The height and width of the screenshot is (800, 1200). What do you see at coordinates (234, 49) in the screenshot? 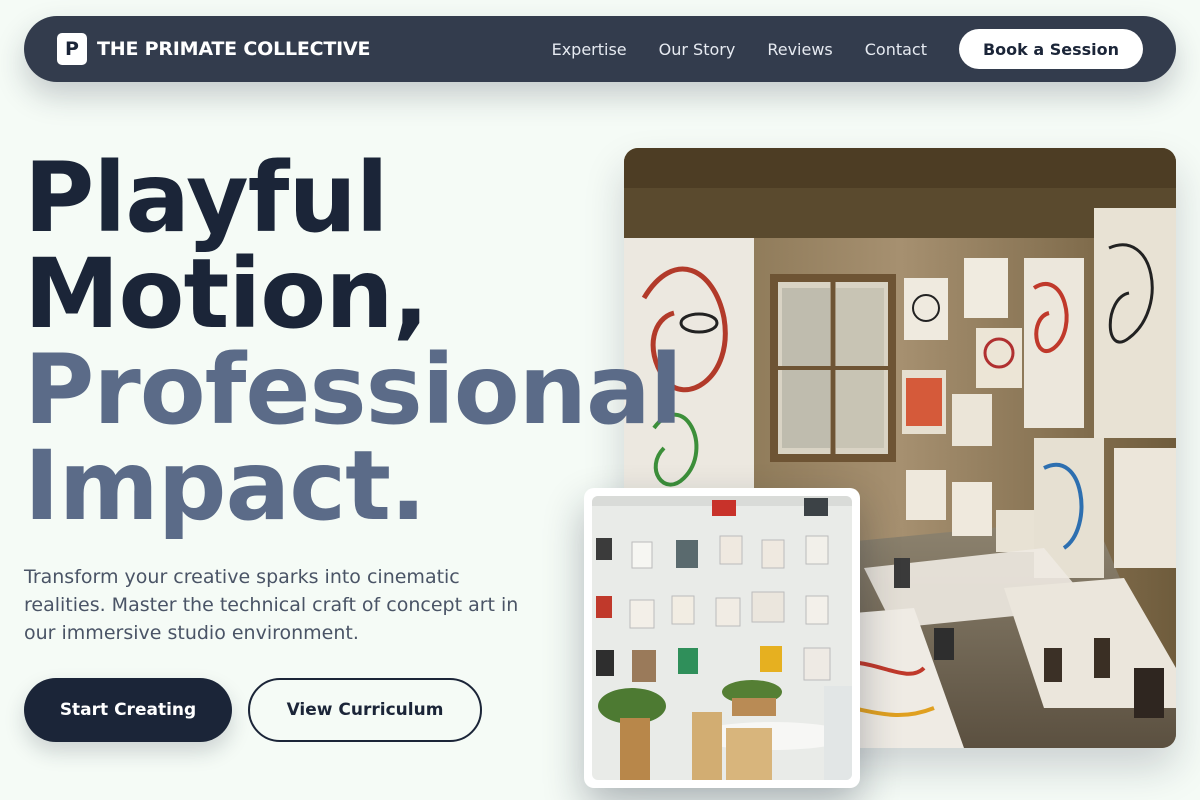
I see `brand-name: THE PRIMATE COLLECTIVE` at bounding box center [234, 49].